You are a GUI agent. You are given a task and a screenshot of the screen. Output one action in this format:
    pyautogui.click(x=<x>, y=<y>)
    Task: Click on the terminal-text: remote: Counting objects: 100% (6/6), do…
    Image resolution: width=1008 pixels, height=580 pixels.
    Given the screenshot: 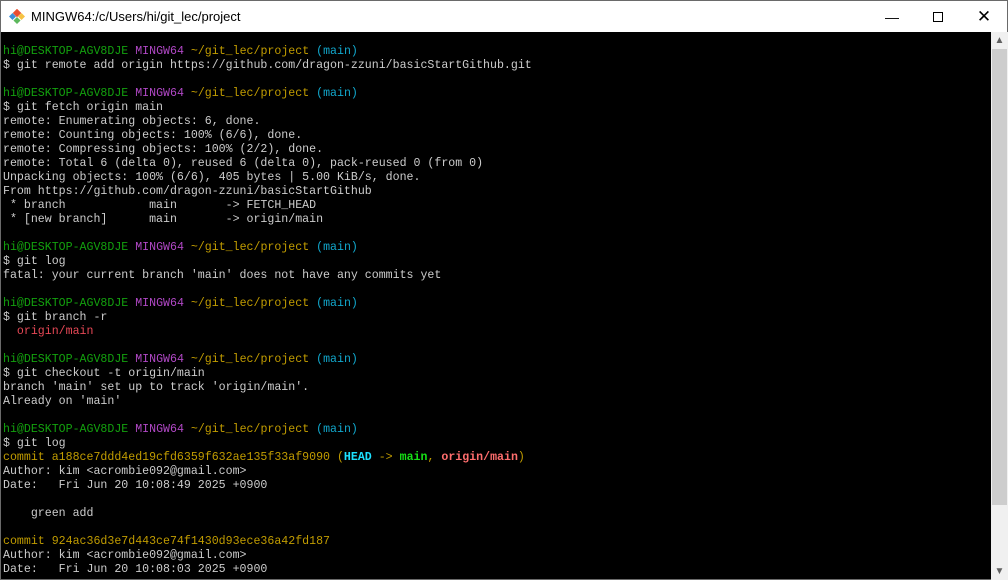 What is the action you would take?
    pyautogui.click(x=153, y=135)
    